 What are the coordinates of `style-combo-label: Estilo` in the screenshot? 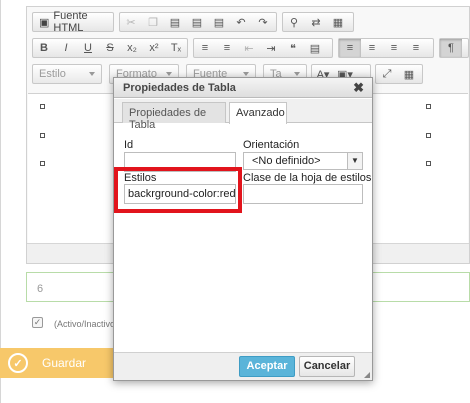 It's located at (52, 74).